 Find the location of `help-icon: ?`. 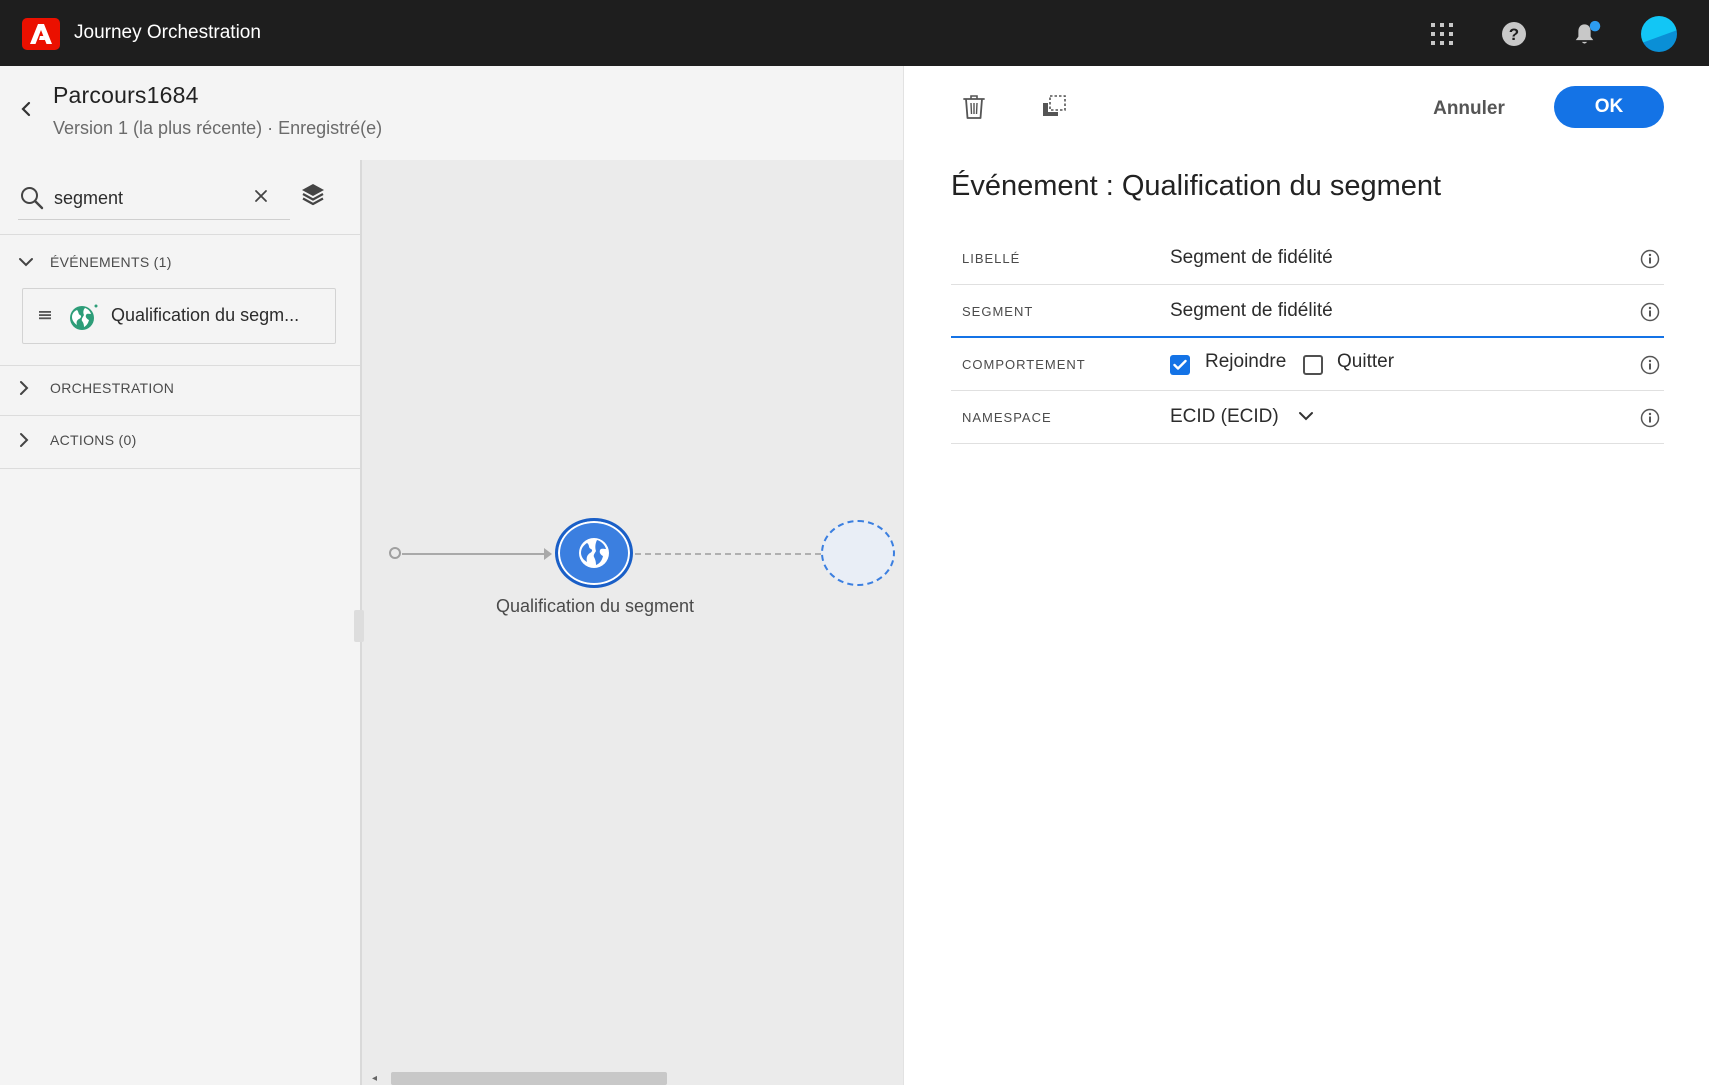

help-icon: ? is located at coordinates (1514, 34).